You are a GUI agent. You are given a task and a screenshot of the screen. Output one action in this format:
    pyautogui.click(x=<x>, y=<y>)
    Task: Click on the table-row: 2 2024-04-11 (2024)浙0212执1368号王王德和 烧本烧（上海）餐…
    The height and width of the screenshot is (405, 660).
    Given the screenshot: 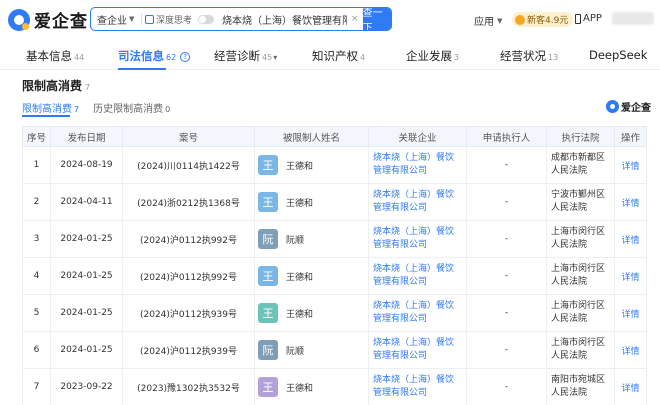 What is the action you would take?
    pyautogui.click(x=334, y=202)
    